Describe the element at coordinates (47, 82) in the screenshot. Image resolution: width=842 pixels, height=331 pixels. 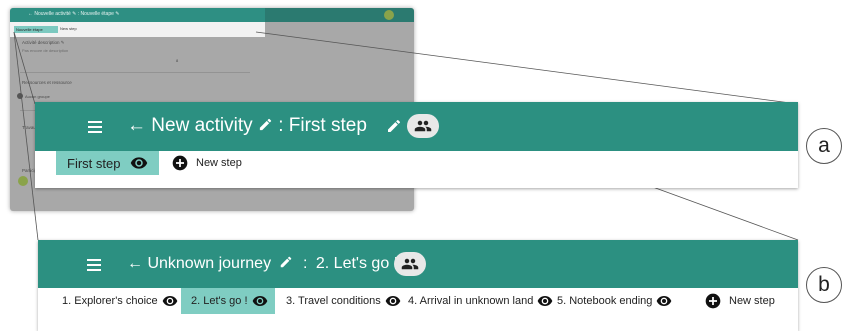
I see `thumbnail-section-2: Ressources et ressource` at that location.